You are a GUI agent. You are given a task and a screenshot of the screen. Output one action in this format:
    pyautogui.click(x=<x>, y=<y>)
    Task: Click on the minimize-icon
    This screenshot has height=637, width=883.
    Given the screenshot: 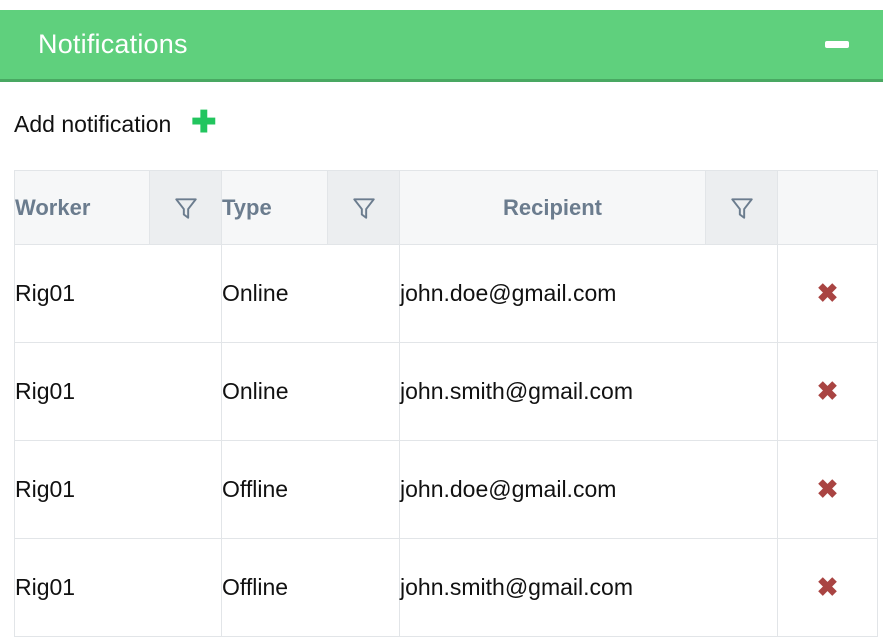 What is the action you would take?
    pyautogui.click(x=837, y=45)
    